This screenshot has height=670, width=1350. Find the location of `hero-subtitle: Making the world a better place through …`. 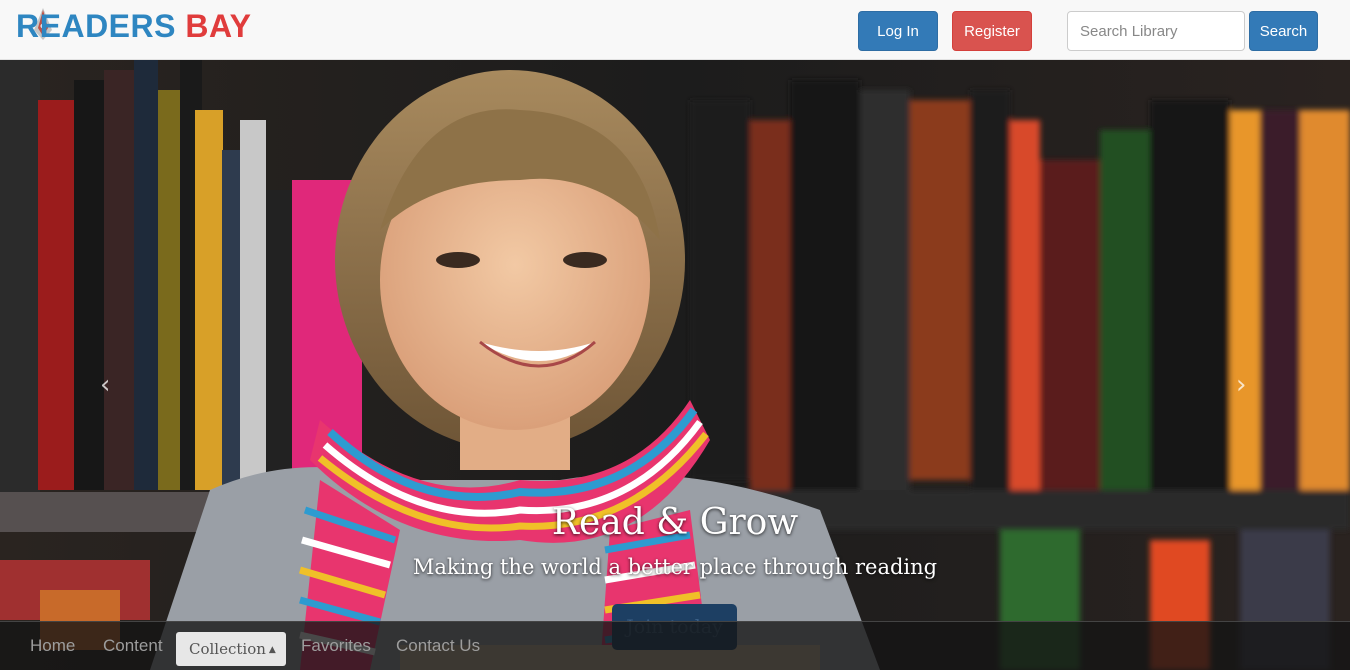

hero-subtitle: Making the world a better place through … is located at coordinates (675, 567).